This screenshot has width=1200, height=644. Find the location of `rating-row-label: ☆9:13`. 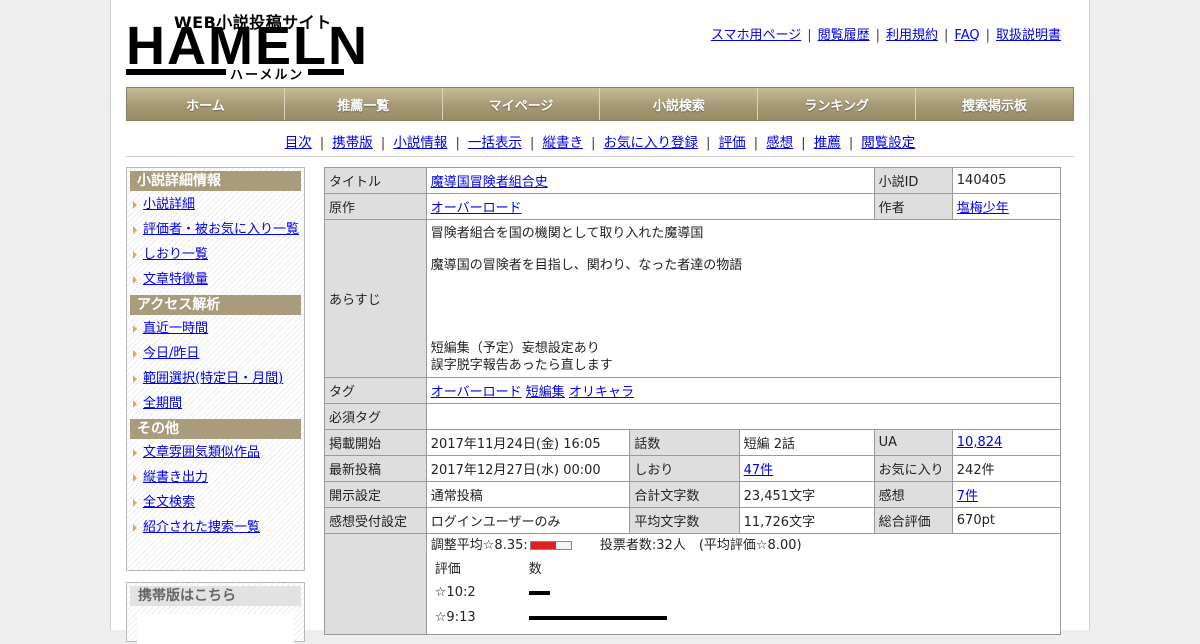

rating-row-label: ☆9:13 is located at coordinates (455, 617).